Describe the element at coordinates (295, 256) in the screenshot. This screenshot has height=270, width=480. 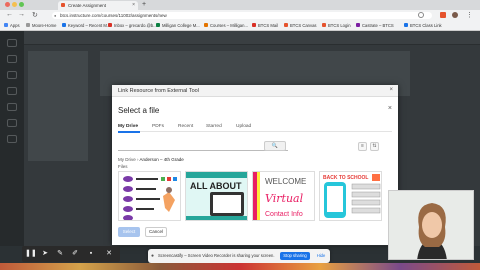
I see `stop-sharing-button: Stop sharing` at that location.